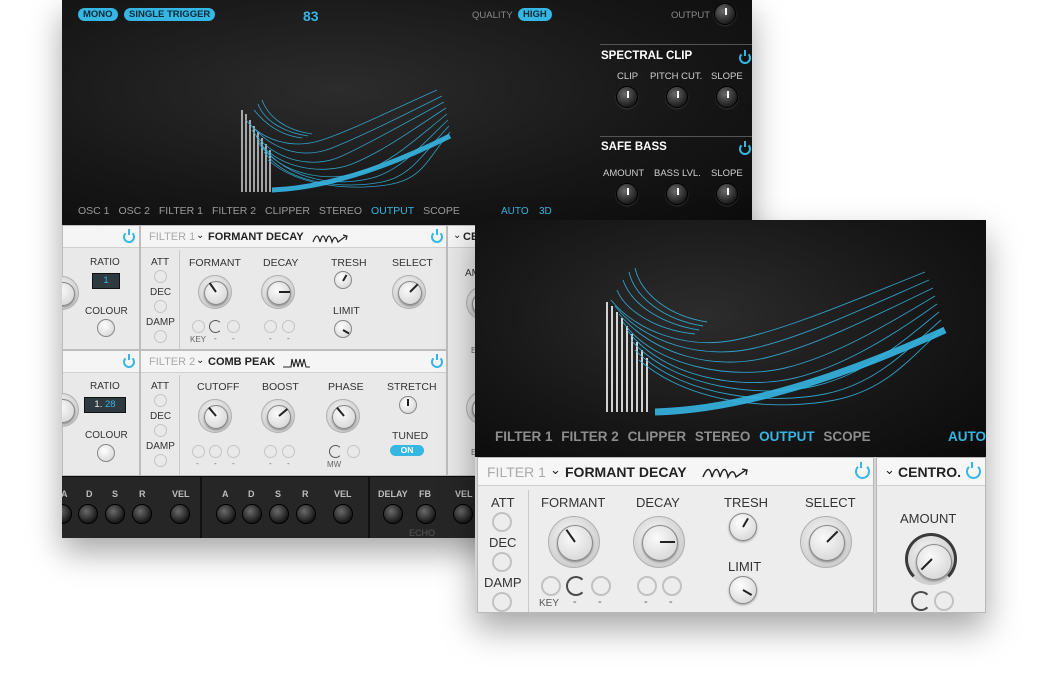 This screenshot has height=675, width=1040. What do you see at coordinates (393, 514) in the screenshot?
I see `delay-knob` at bounding box center [393, 514].